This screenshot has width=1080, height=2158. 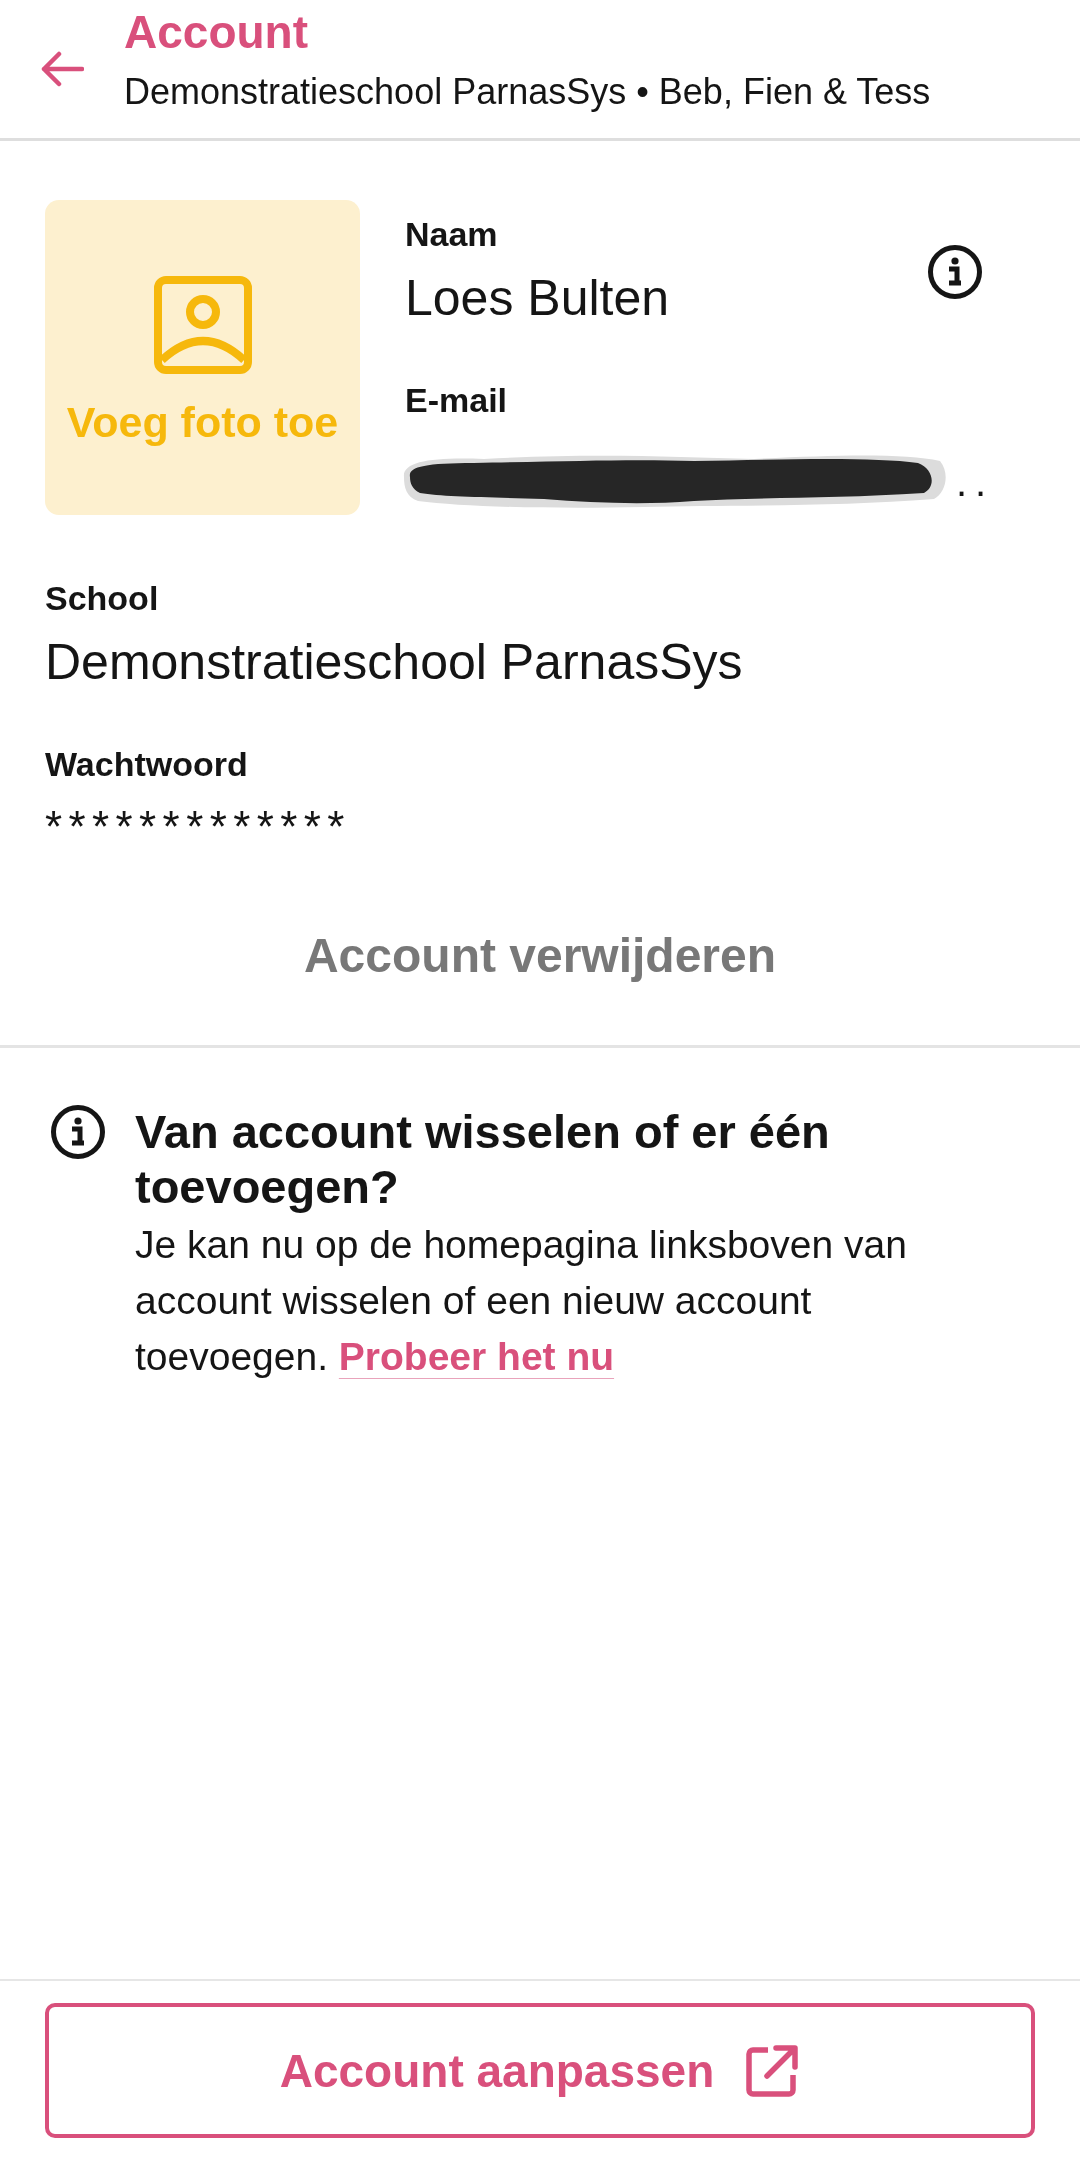 What do you see at coordinates (452, 234) in the screenshot?
I see `field-label: Naam` at bounding box center [452, 234].